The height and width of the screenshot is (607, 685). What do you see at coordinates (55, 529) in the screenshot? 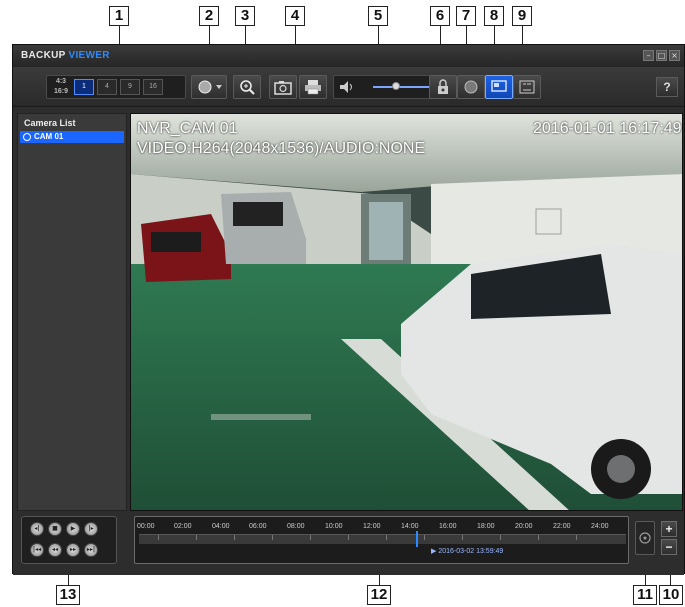
I see `stop-icon: ■` at bounding box center [55, 529].